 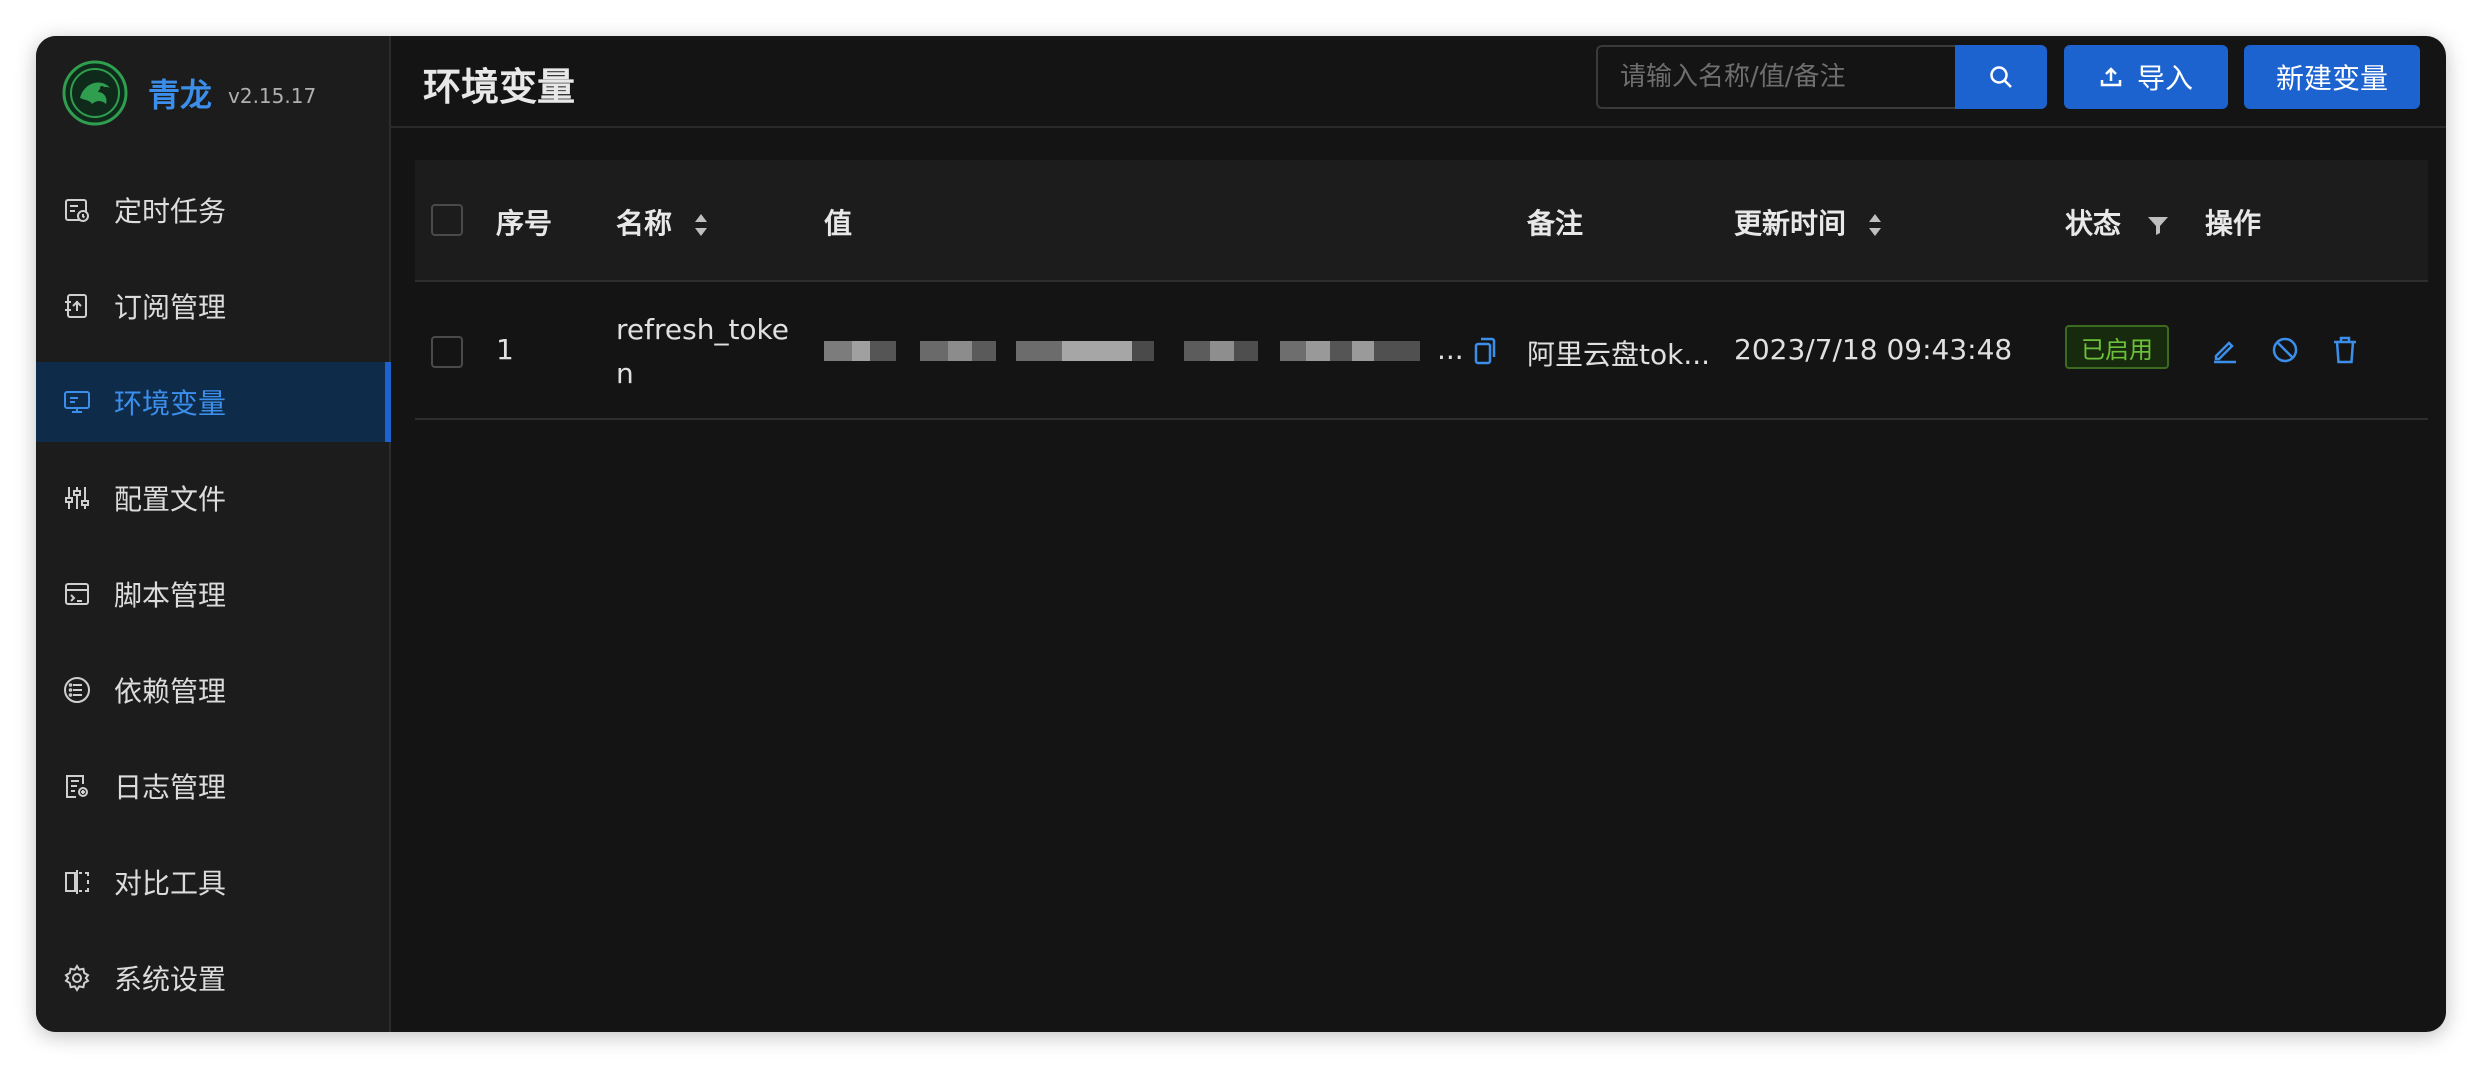 I want to click on filter-icon, so click(x=2157, y=226).